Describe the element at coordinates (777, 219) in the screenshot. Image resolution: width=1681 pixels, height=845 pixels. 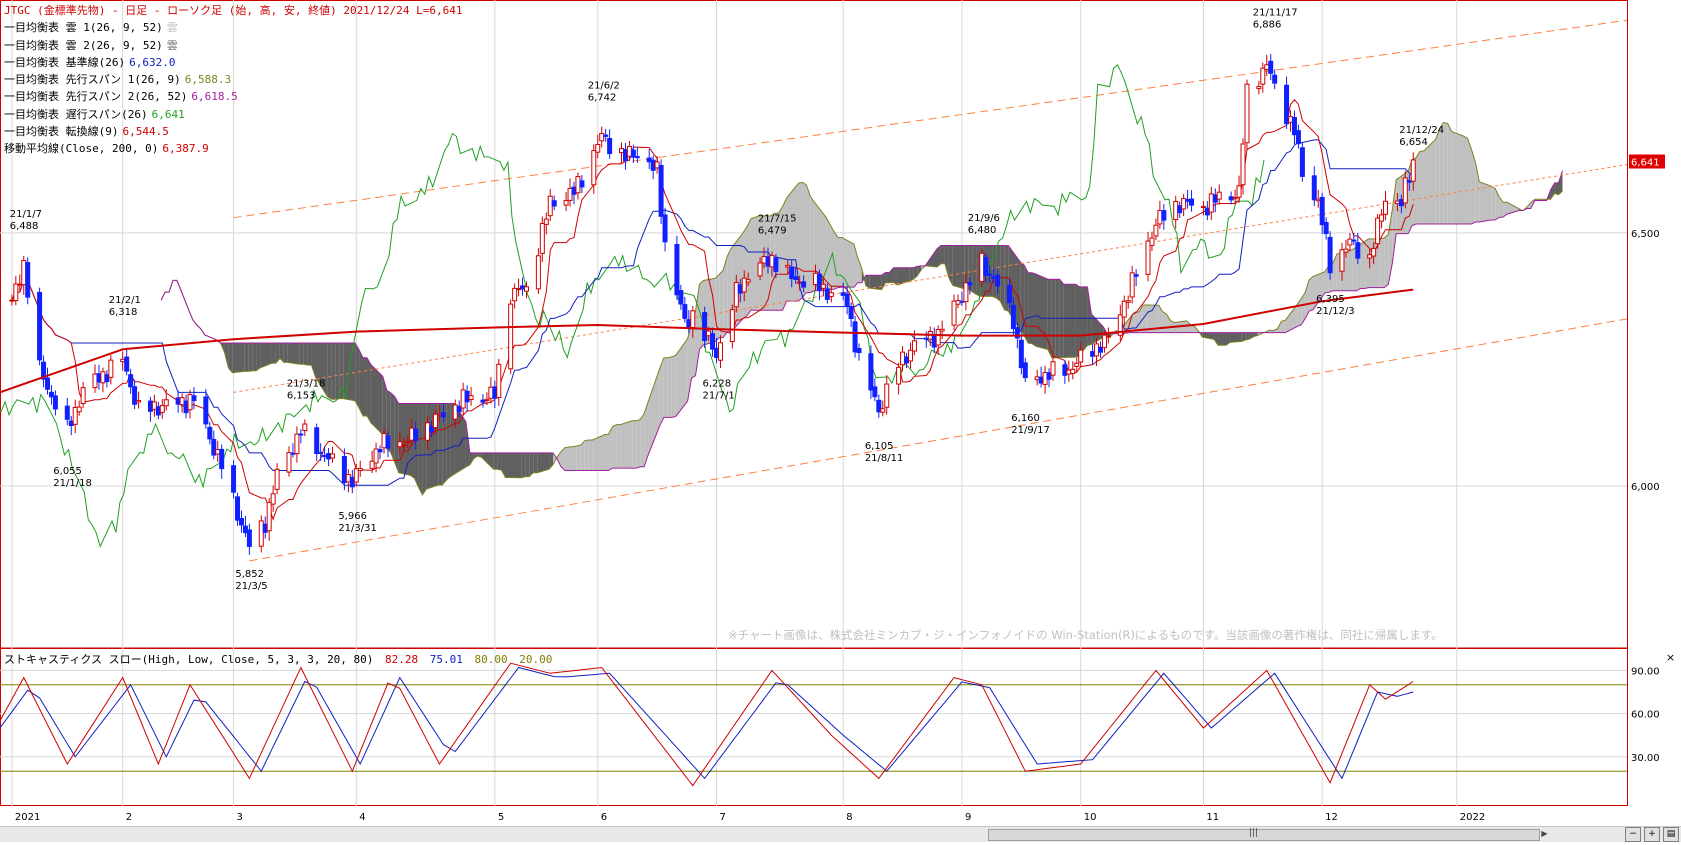
I see `annotation-date: 21/7/15` at that location.